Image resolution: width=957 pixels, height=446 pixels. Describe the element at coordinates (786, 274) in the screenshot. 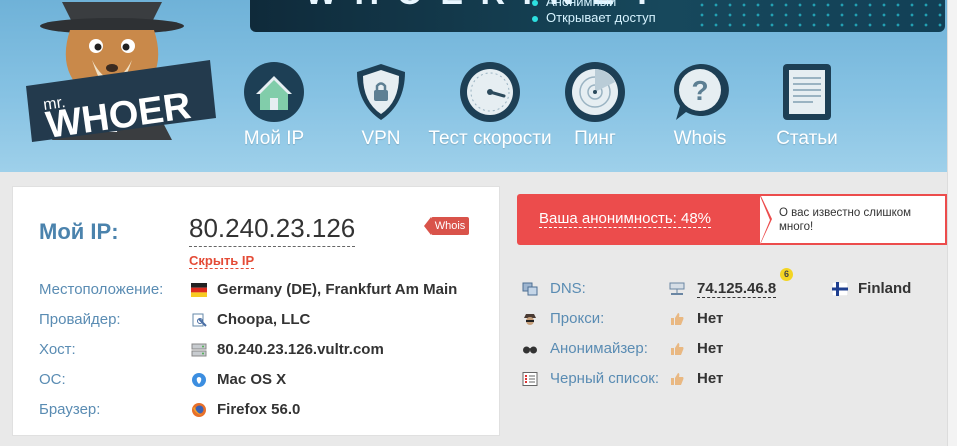

I see `dns-count-badge: 6` at that location.